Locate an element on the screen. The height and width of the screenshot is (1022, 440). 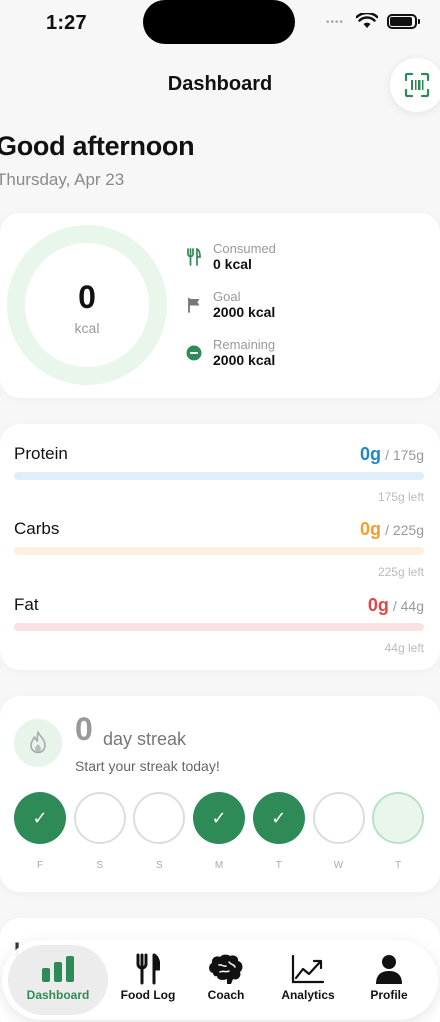
tab-coach: Coach is located at coordinates (226, 980).